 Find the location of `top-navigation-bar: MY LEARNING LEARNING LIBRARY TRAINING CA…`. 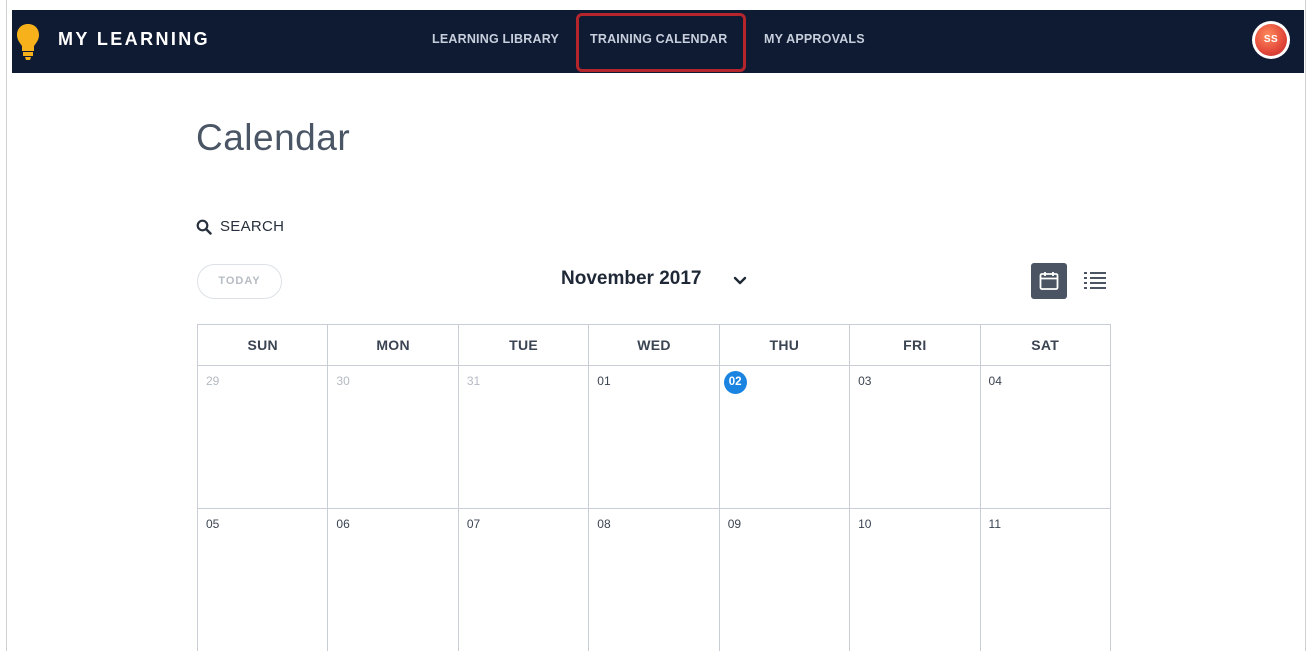

top-navigation-bar: MY LEARNING LEARNING LIBRARY TRAINING CA… is located at coordinates (658, 41).